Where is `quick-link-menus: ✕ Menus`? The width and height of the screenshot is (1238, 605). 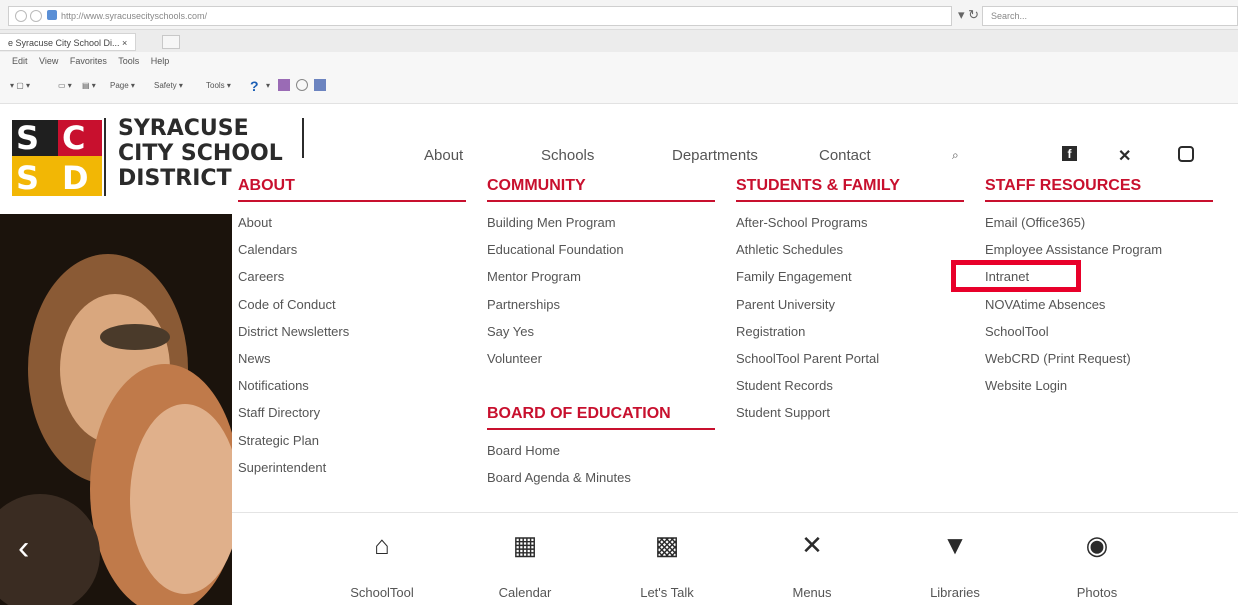 quick-link-menus: ✕ Menus is located at coordinates (812, 563).